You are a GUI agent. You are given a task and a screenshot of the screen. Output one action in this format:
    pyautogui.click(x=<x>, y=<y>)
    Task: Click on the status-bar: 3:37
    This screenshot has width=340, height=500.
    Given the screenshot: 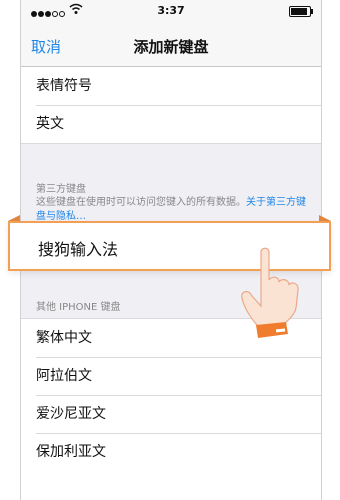 What is the action you would take?
    pyautogui.click(x=171, y=11)
    